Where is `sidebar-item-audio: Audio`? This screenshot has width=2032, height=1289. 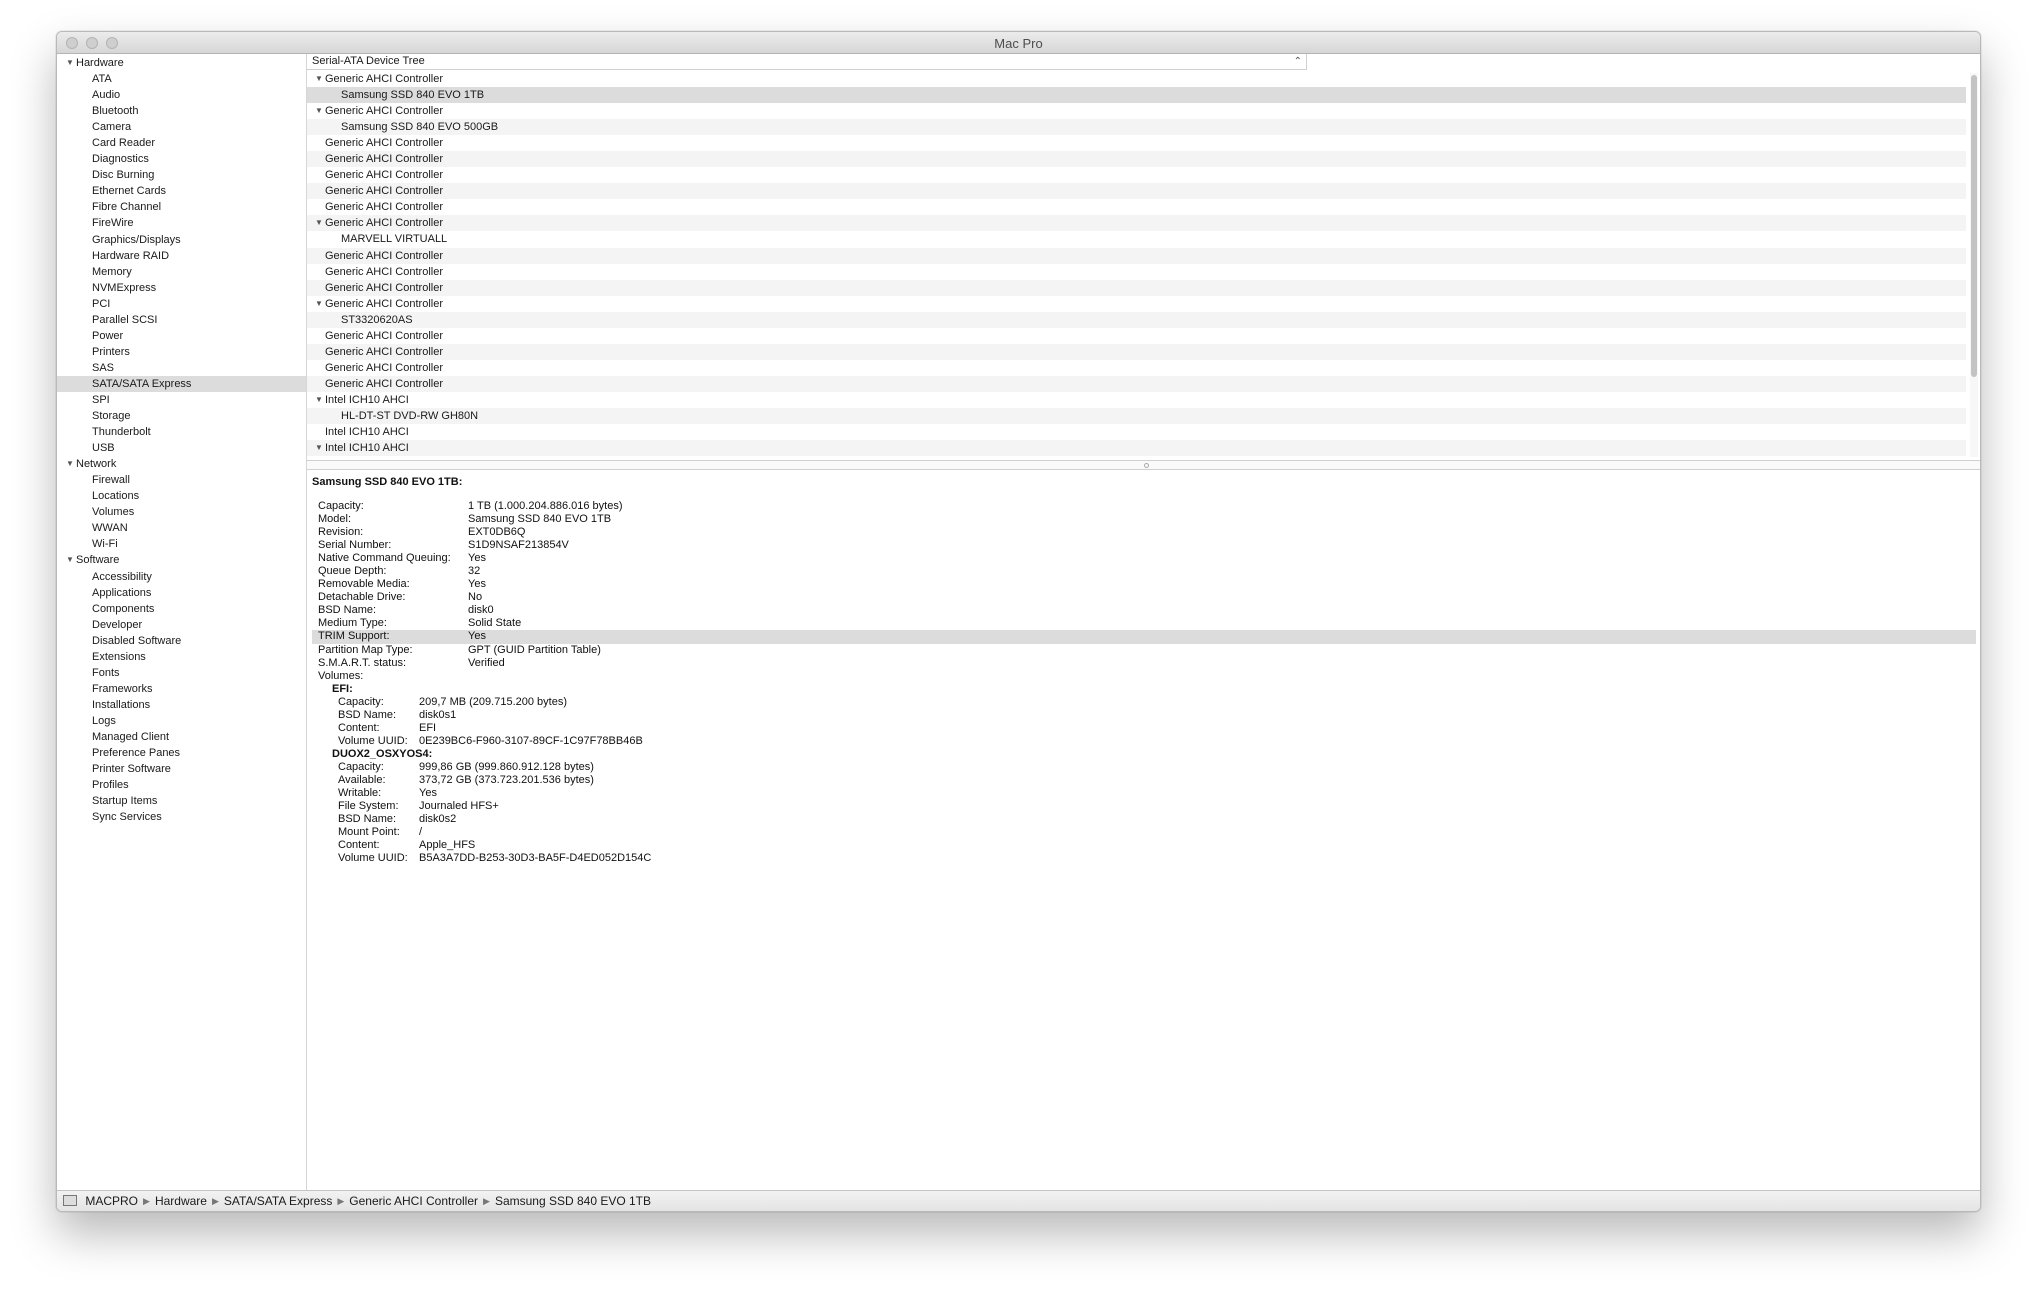
sidebar-item-audio: Audio is located at coordinates (181, 95).